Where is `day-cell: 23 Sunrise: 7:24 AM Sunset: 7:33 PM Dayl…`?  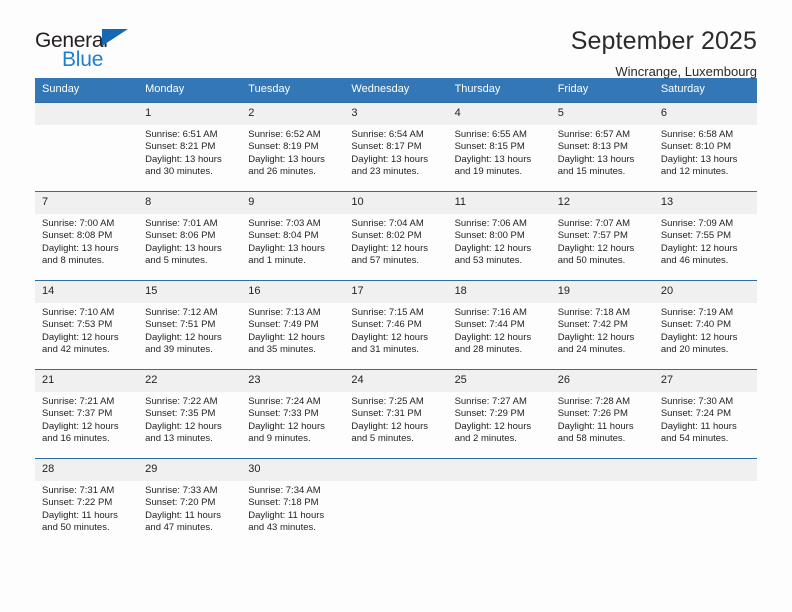 day-cell: 23 Sunrise: 7:24 AM Sunset: 7:33 PM Dayl… is located at coordinates (293, 414).